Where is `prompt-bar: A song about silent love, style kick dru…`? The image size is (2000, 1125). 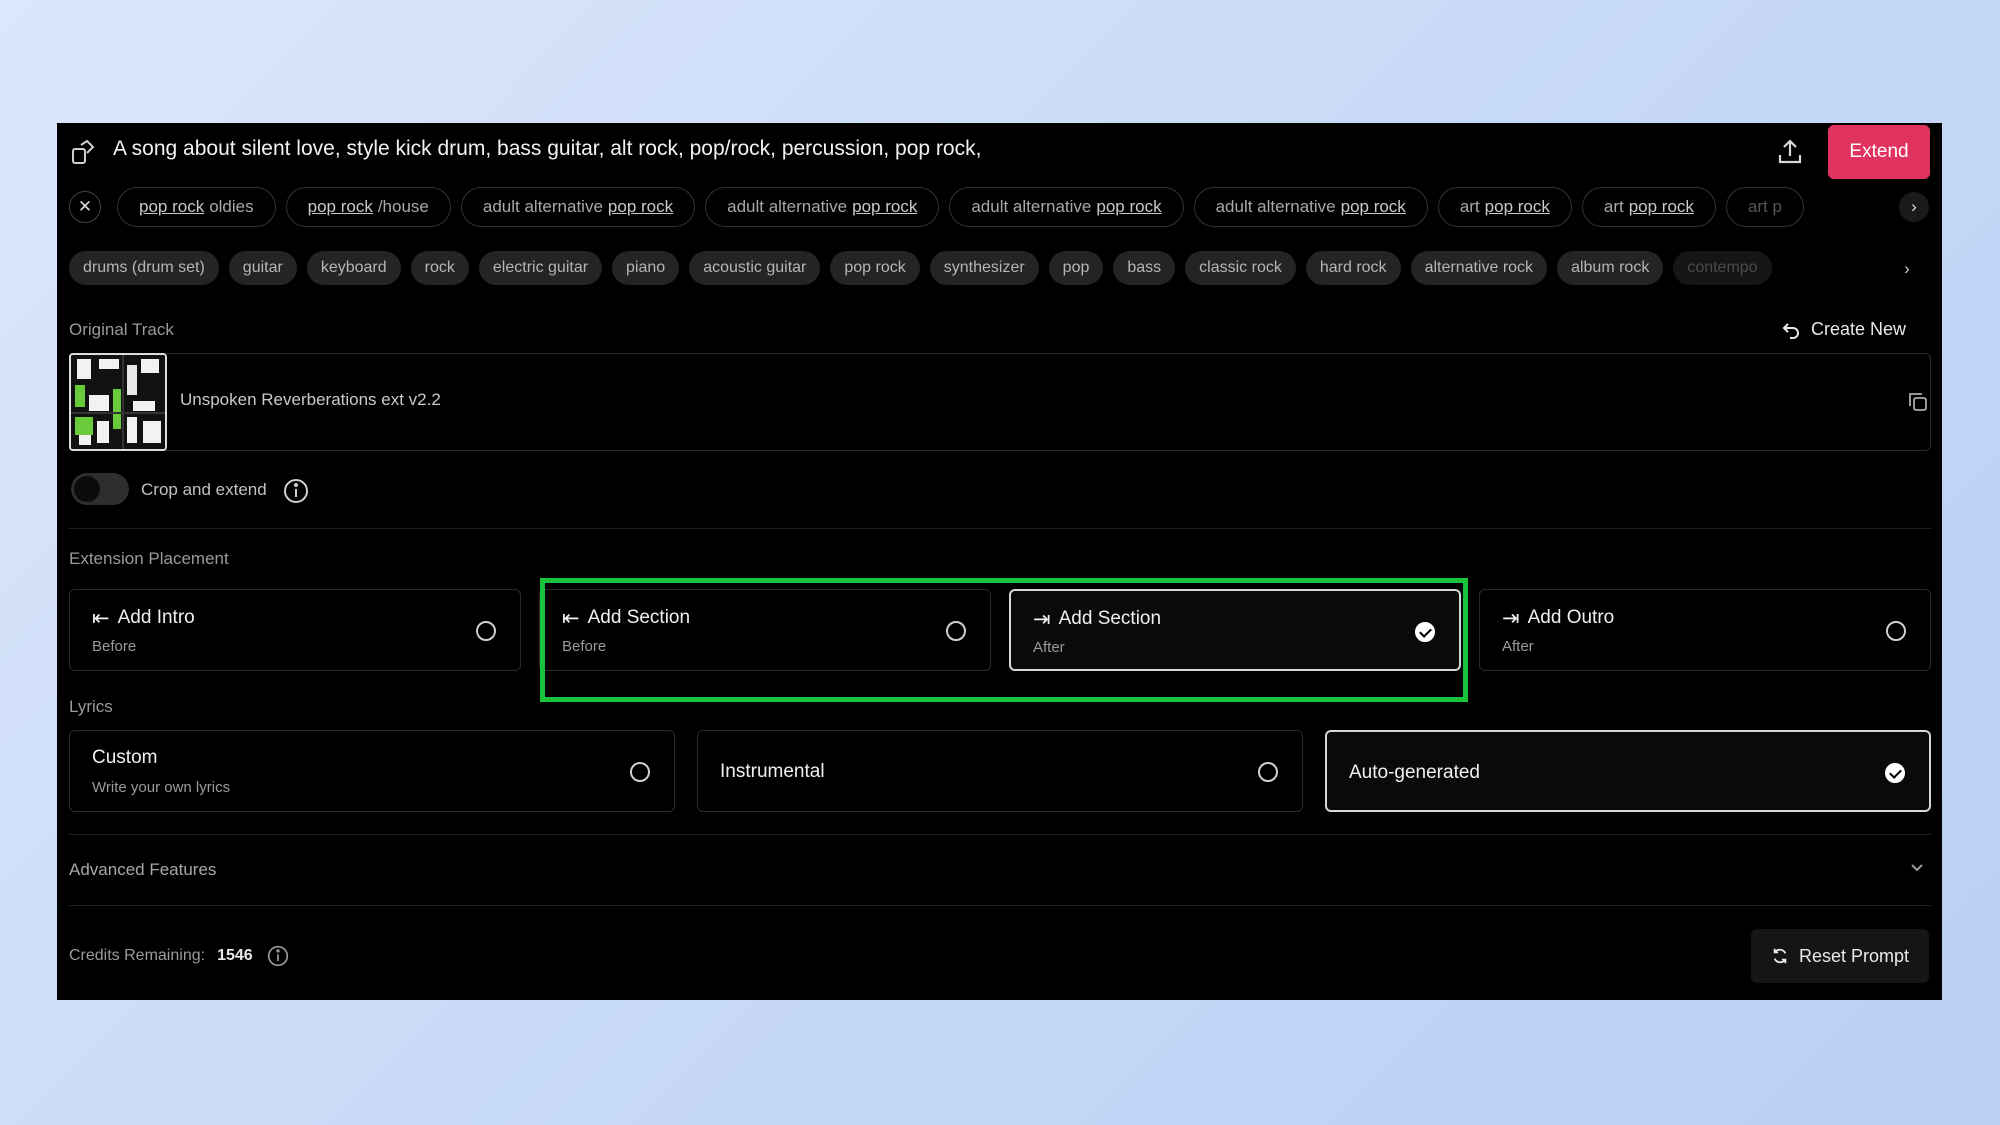 prompt-bar: A song about silent love, style kick dru… is located at coordinates (999, 152).